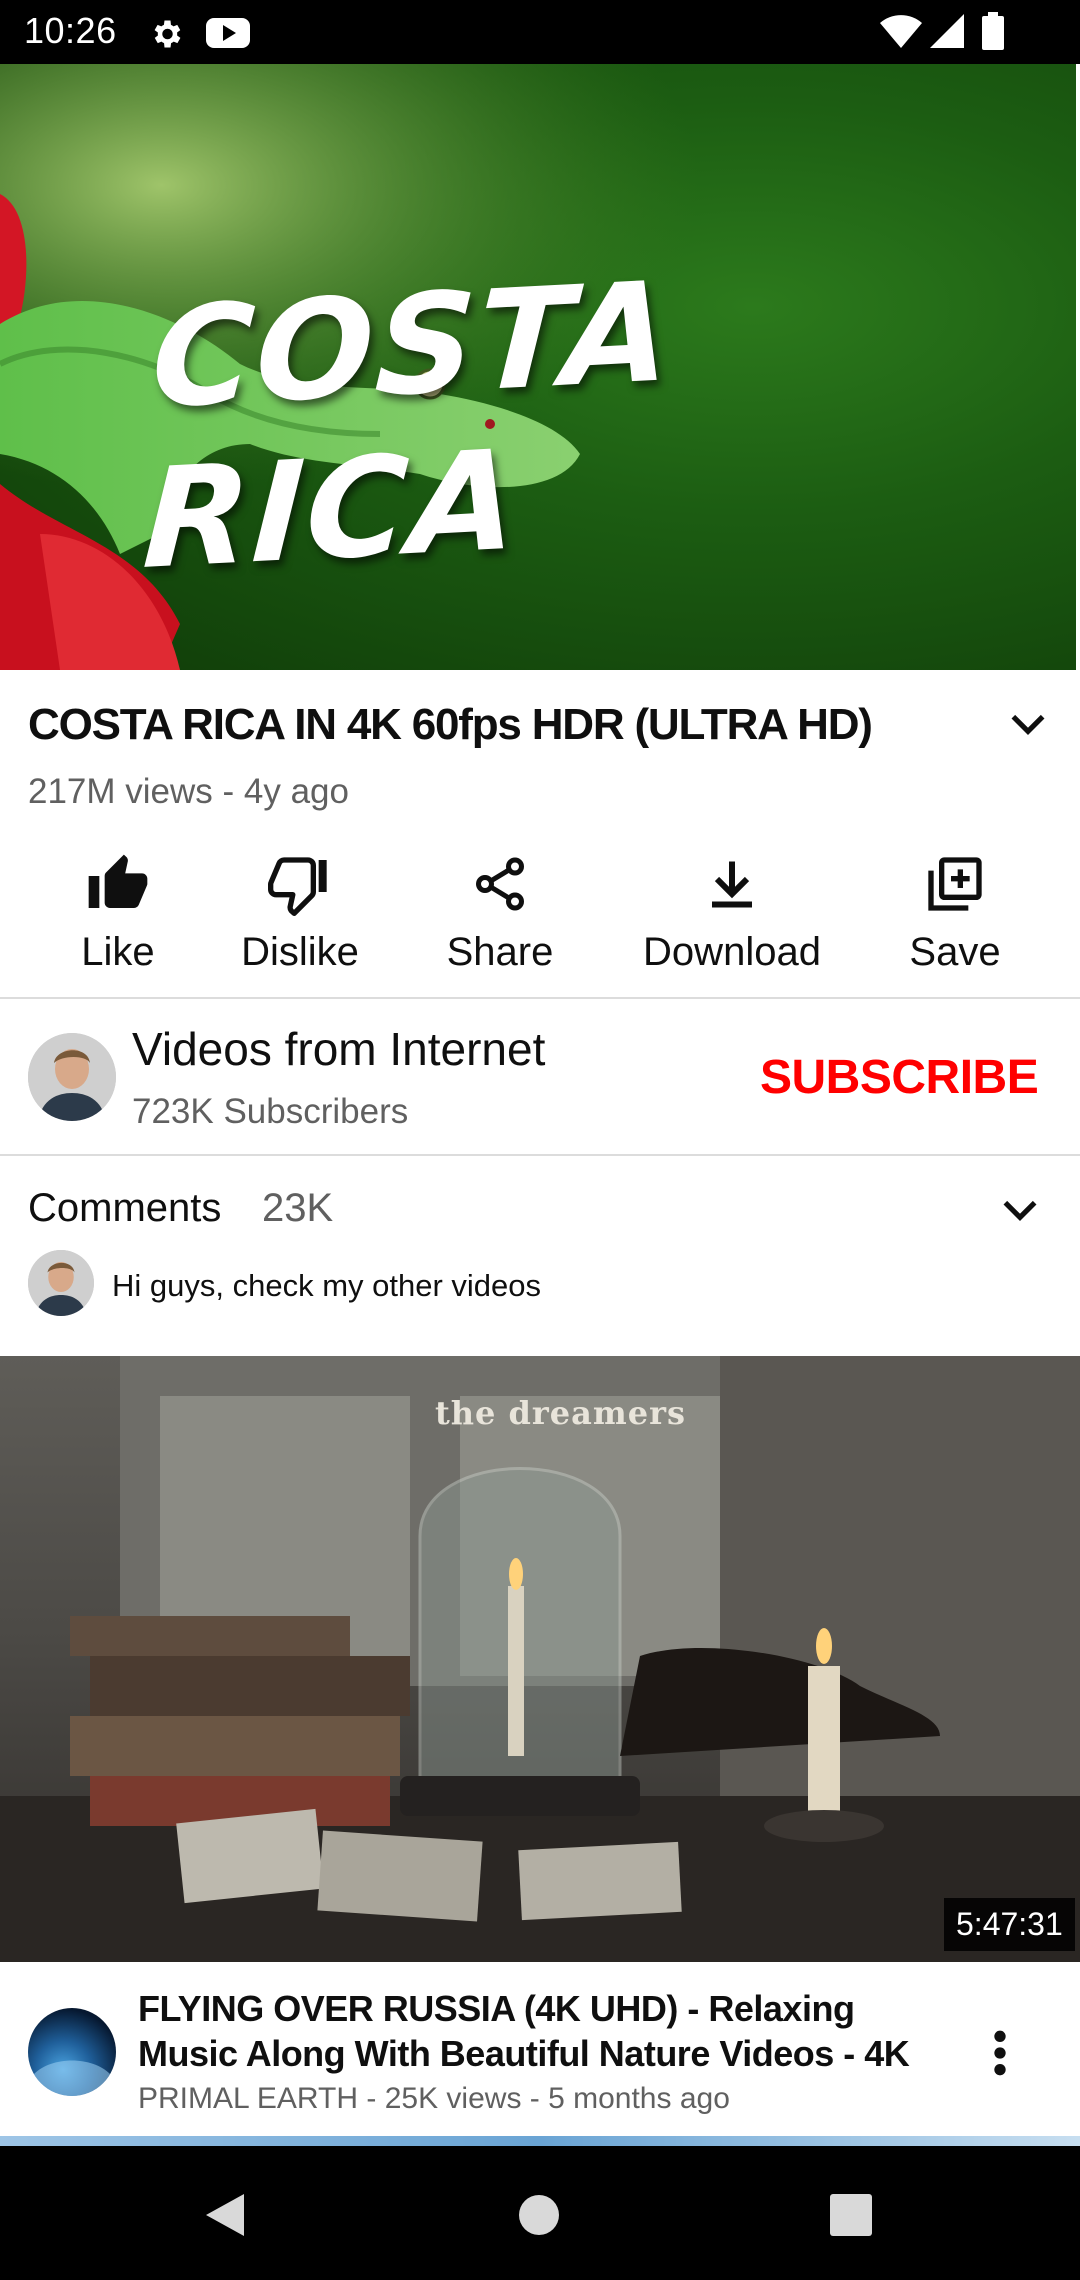 This screenshot has width=1080, height=2280. I want to click on dislike-label: Dislike, so click(300, 952).